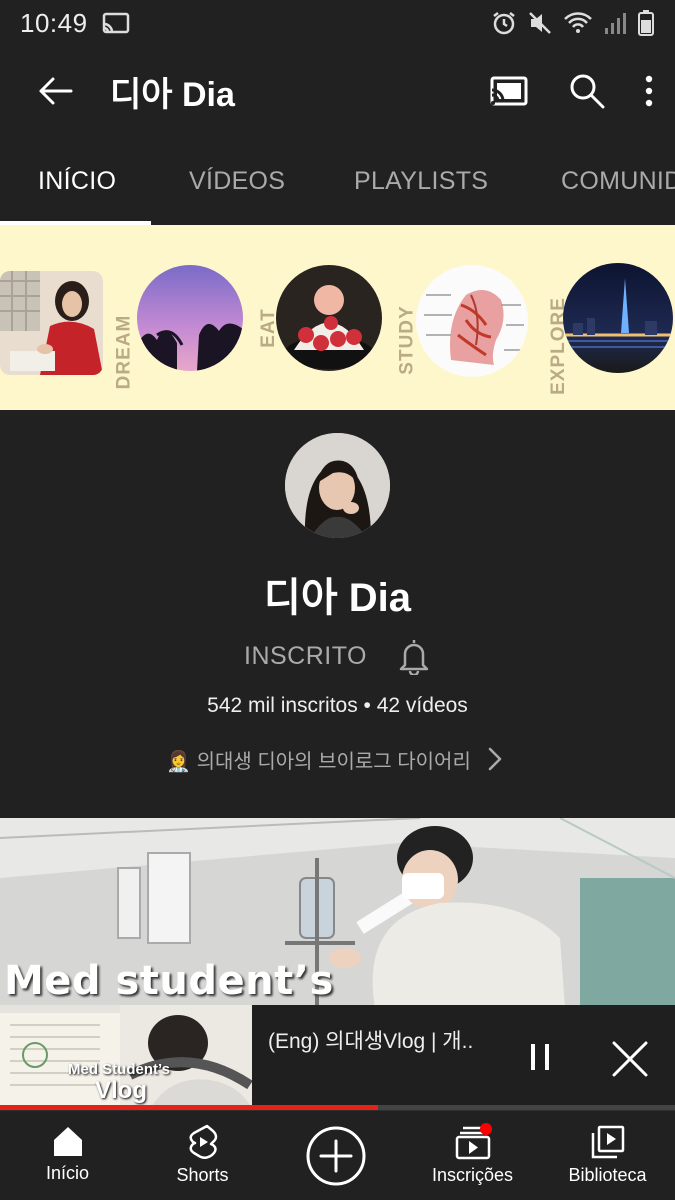 The height and width of the screenshot is (1200, 675). I want to click on screencast-status-icon, so click(115, 23).